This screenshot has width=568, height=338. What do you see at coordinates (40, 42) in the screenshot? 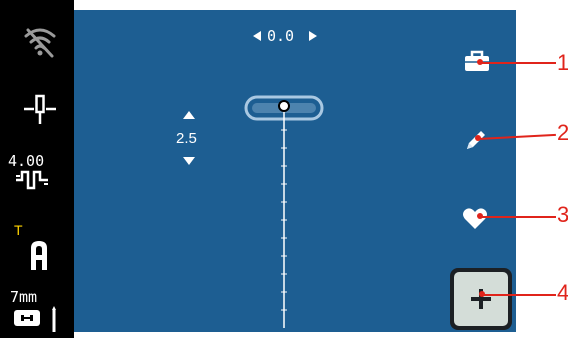
I see `wifi-off-icon` at bounding box center [40, 42].